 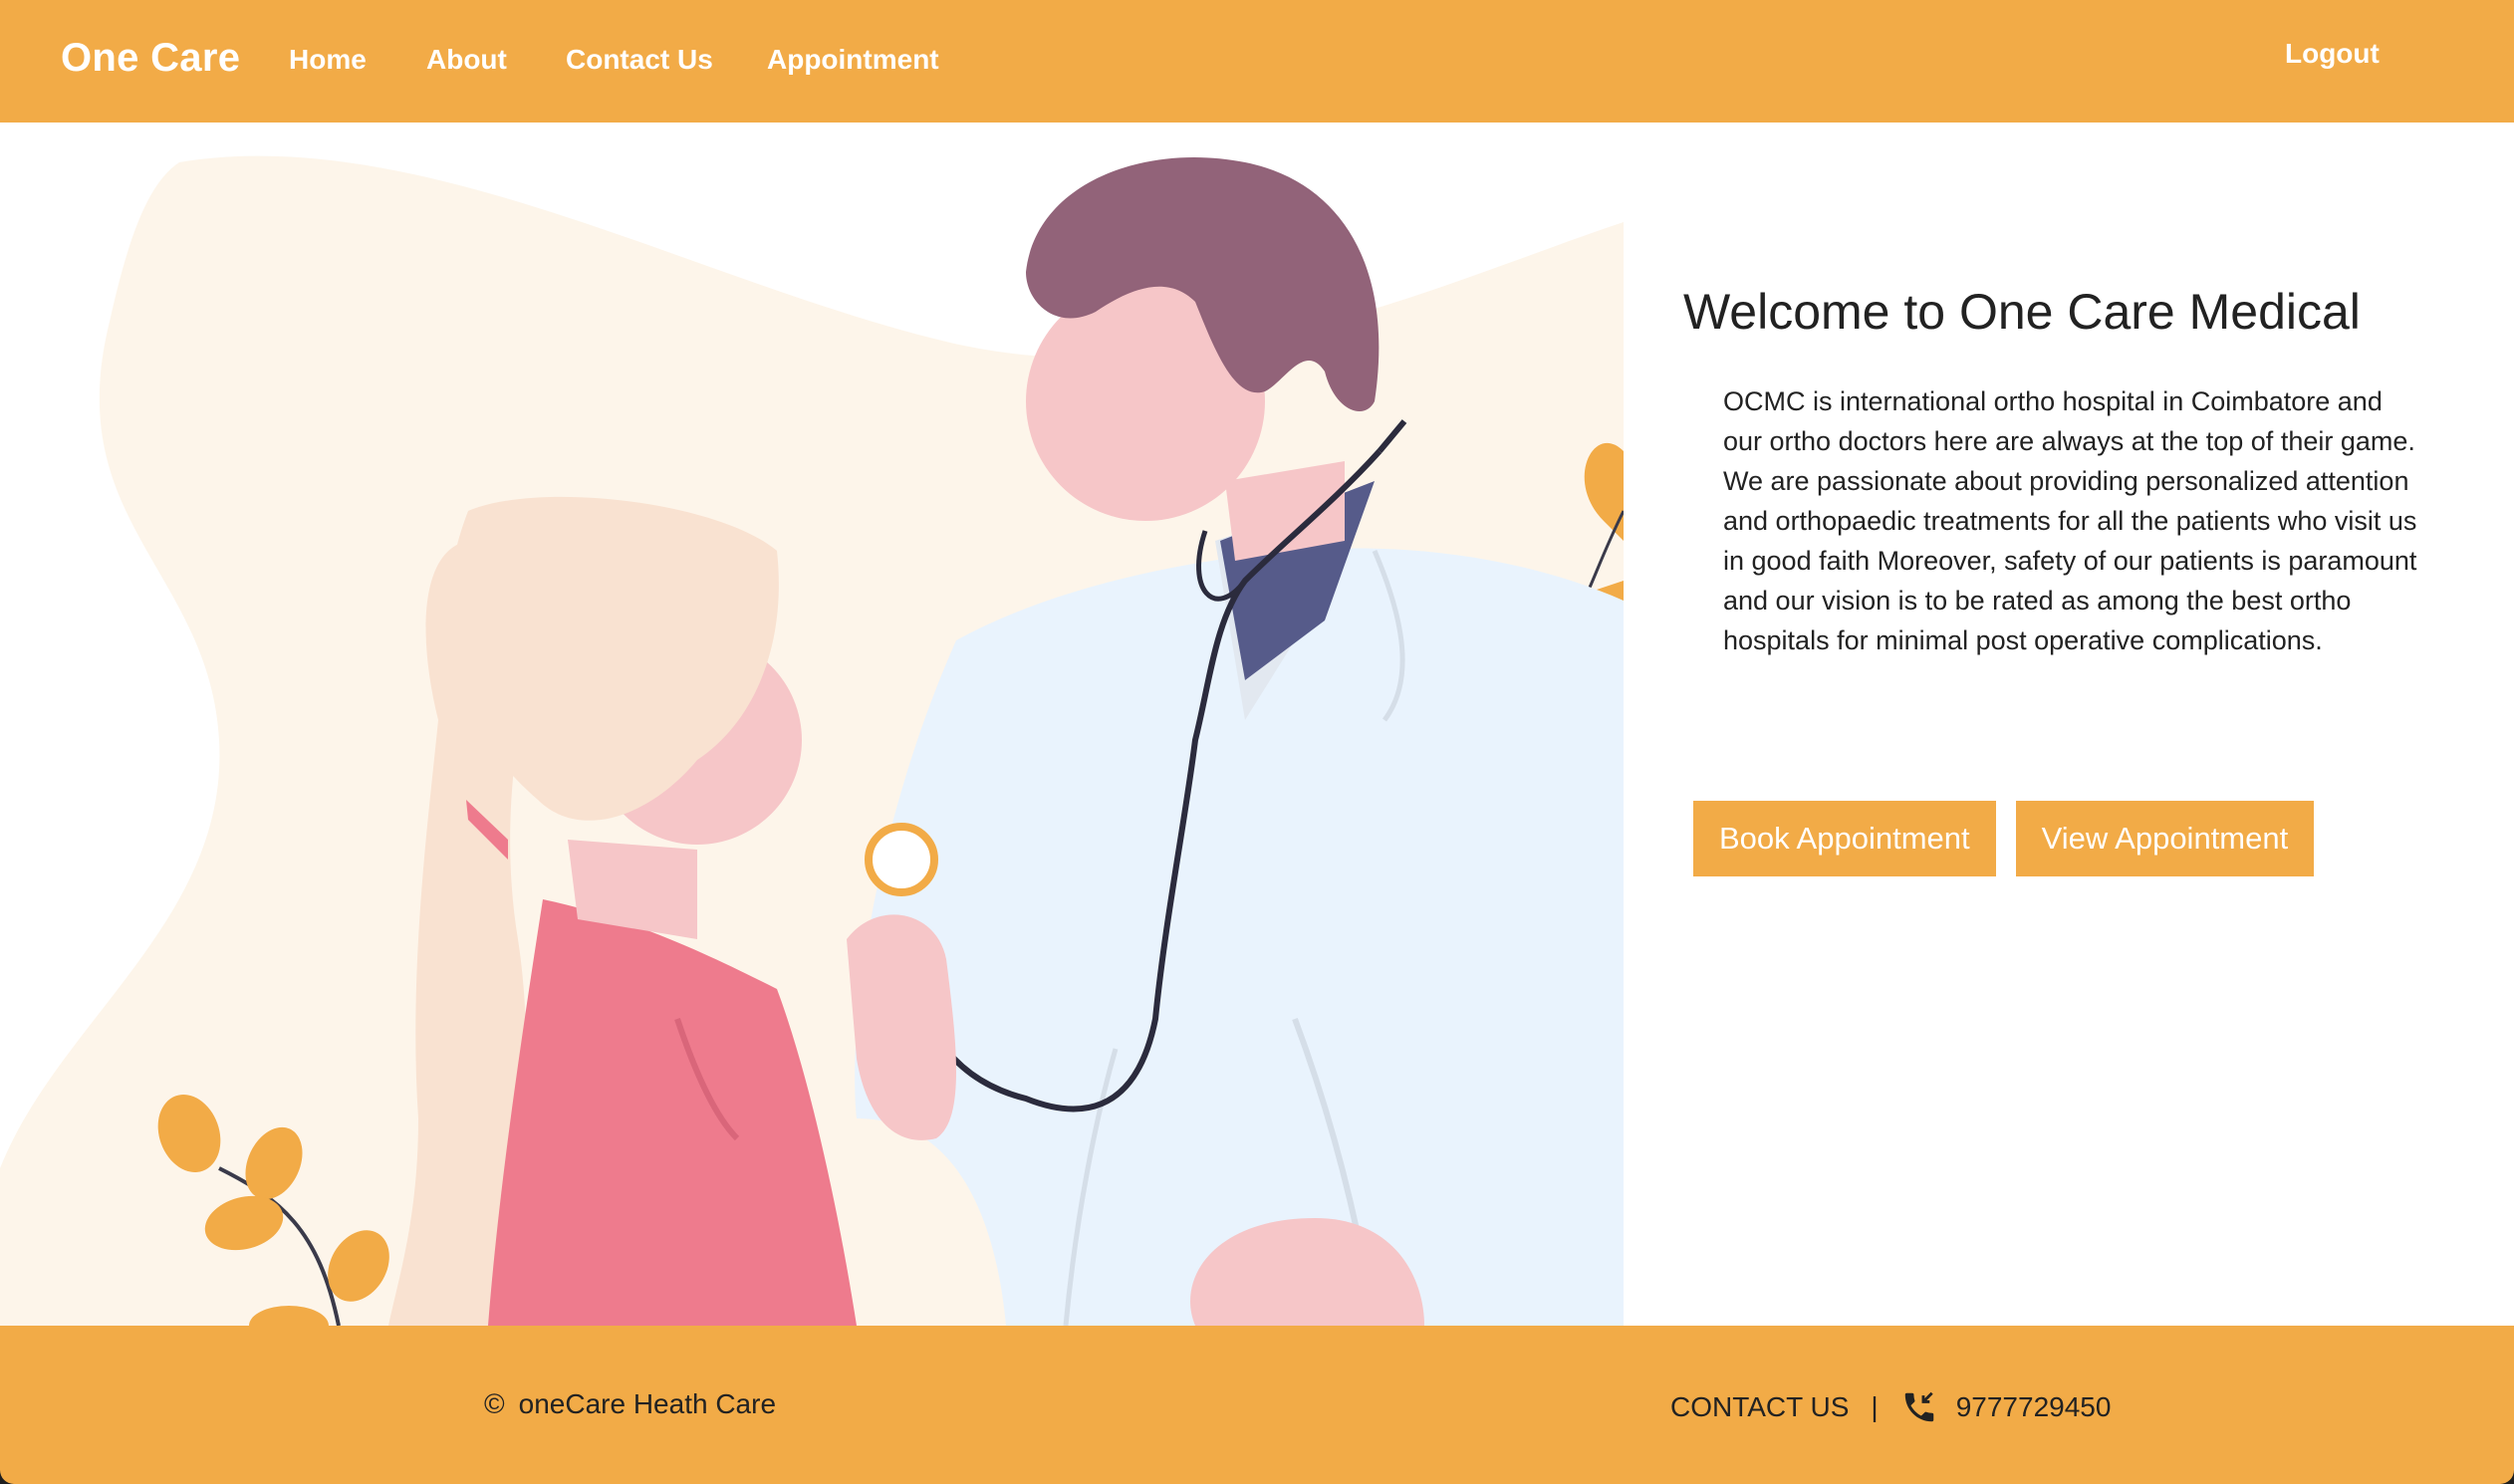 What do you see at coordinates (494, 1403) in the screenshot?
I see `copyright-symbol: ©` at bounding box center [494, 1403].